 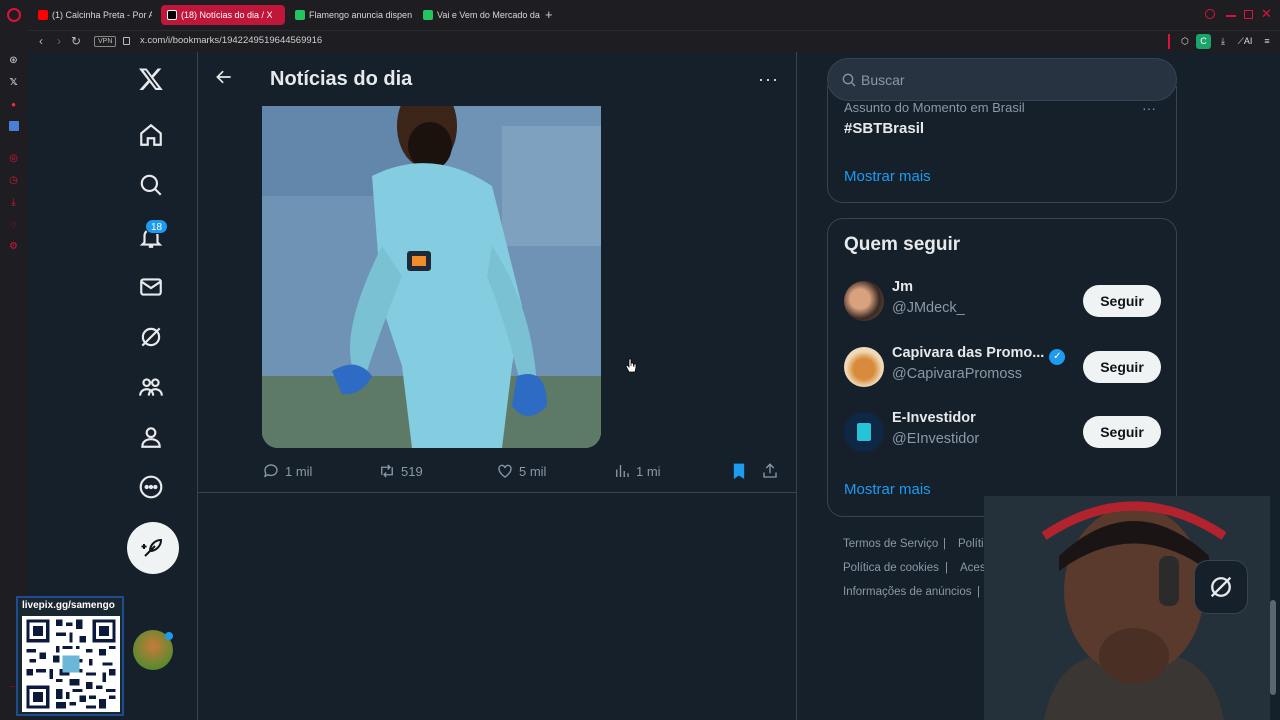 I want to click on follow-suggestion: Jm @JMdeck_ Seguir, so click(x=1003, y=301).